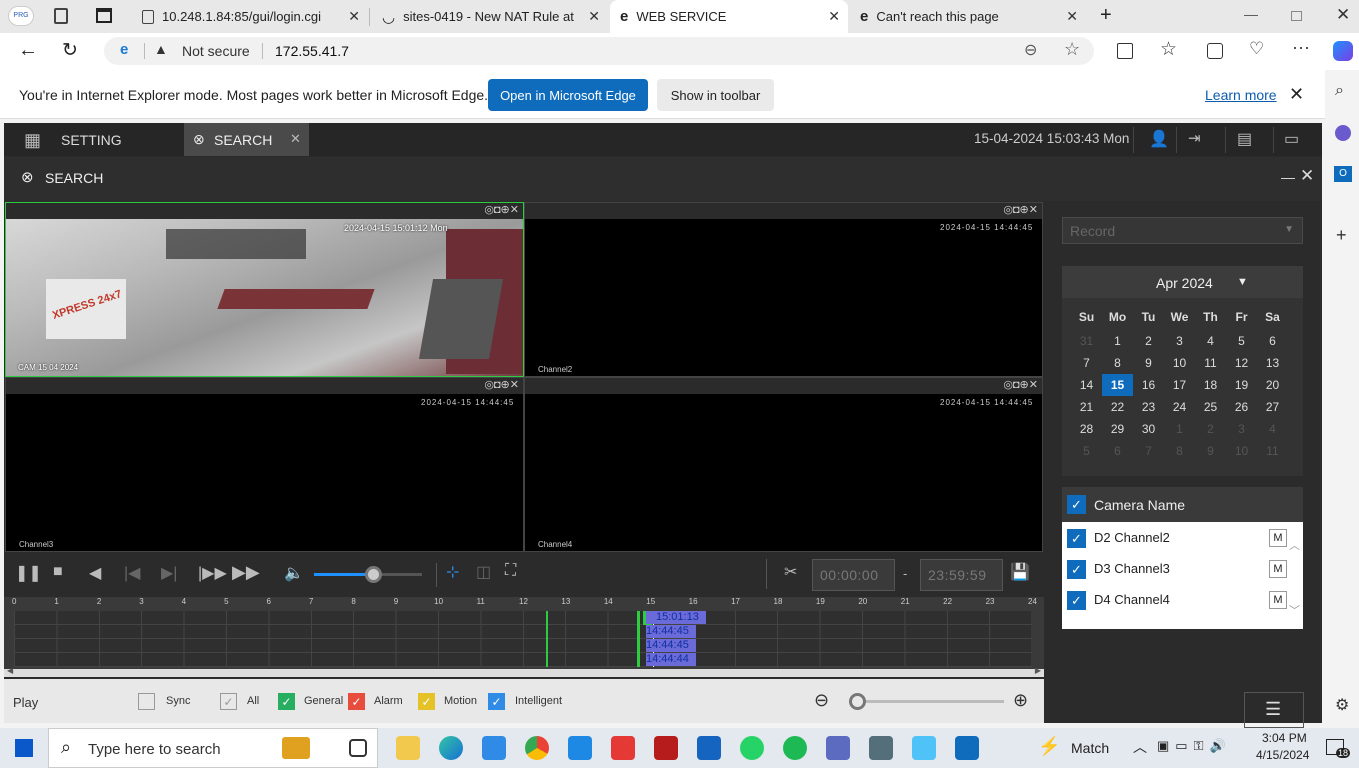 The width and height of the screenshot is (1359, 768). What do you see at coordinates (496, 701) in the screenshot?
I see `intelligent-checkbox: ✓` at bounding box center [496, 701].